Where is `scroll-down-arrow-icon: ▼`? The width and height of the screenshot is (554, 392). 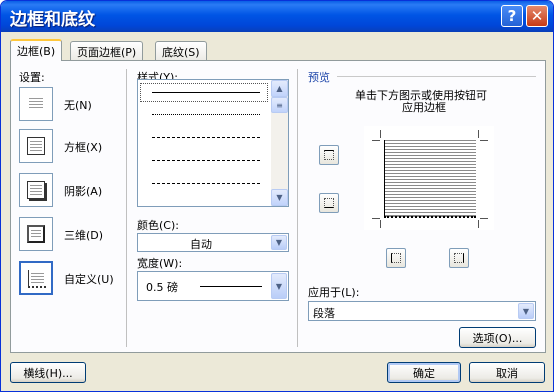 scroll-down-arrow-icon: ▼ is located at coordinates (279, 197).